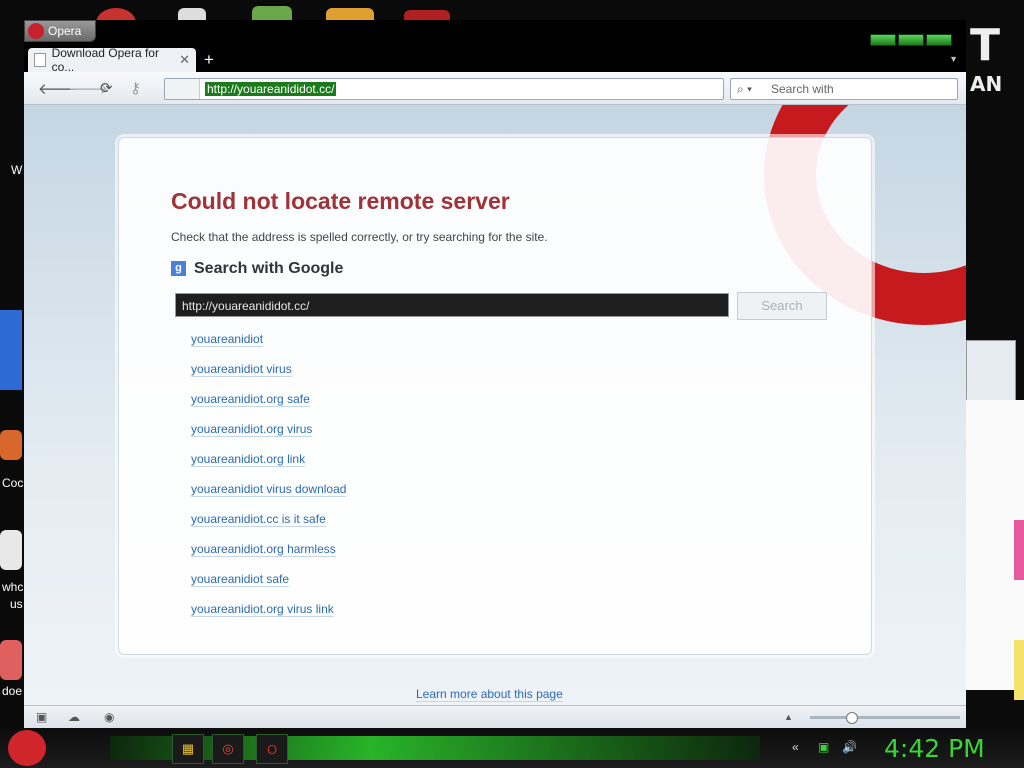 This screenshot has height=768, width=1024. Describe the element at coordinates (263, 549) in the screenshot. I see `suggestion-link: youareanidiot.org harmless` at that location.